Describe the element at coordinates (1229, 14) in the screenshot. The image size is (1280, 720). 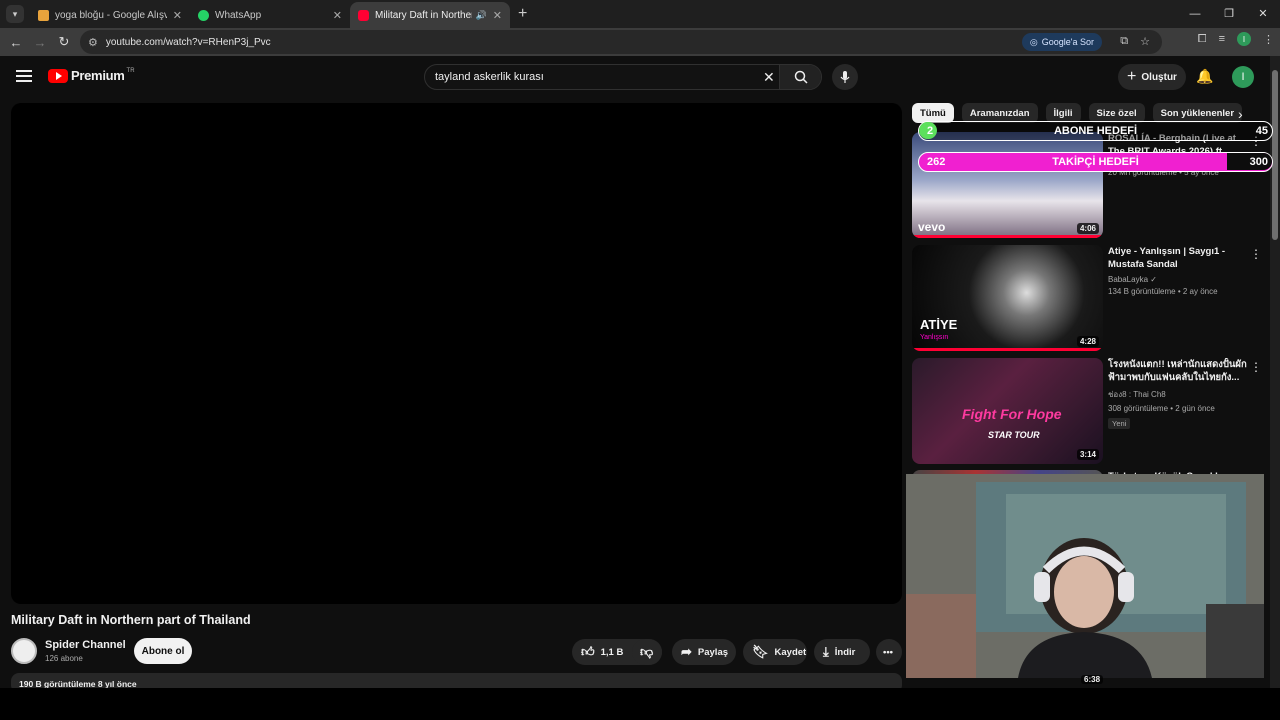
I see `restore-icon: ❐` at that location.